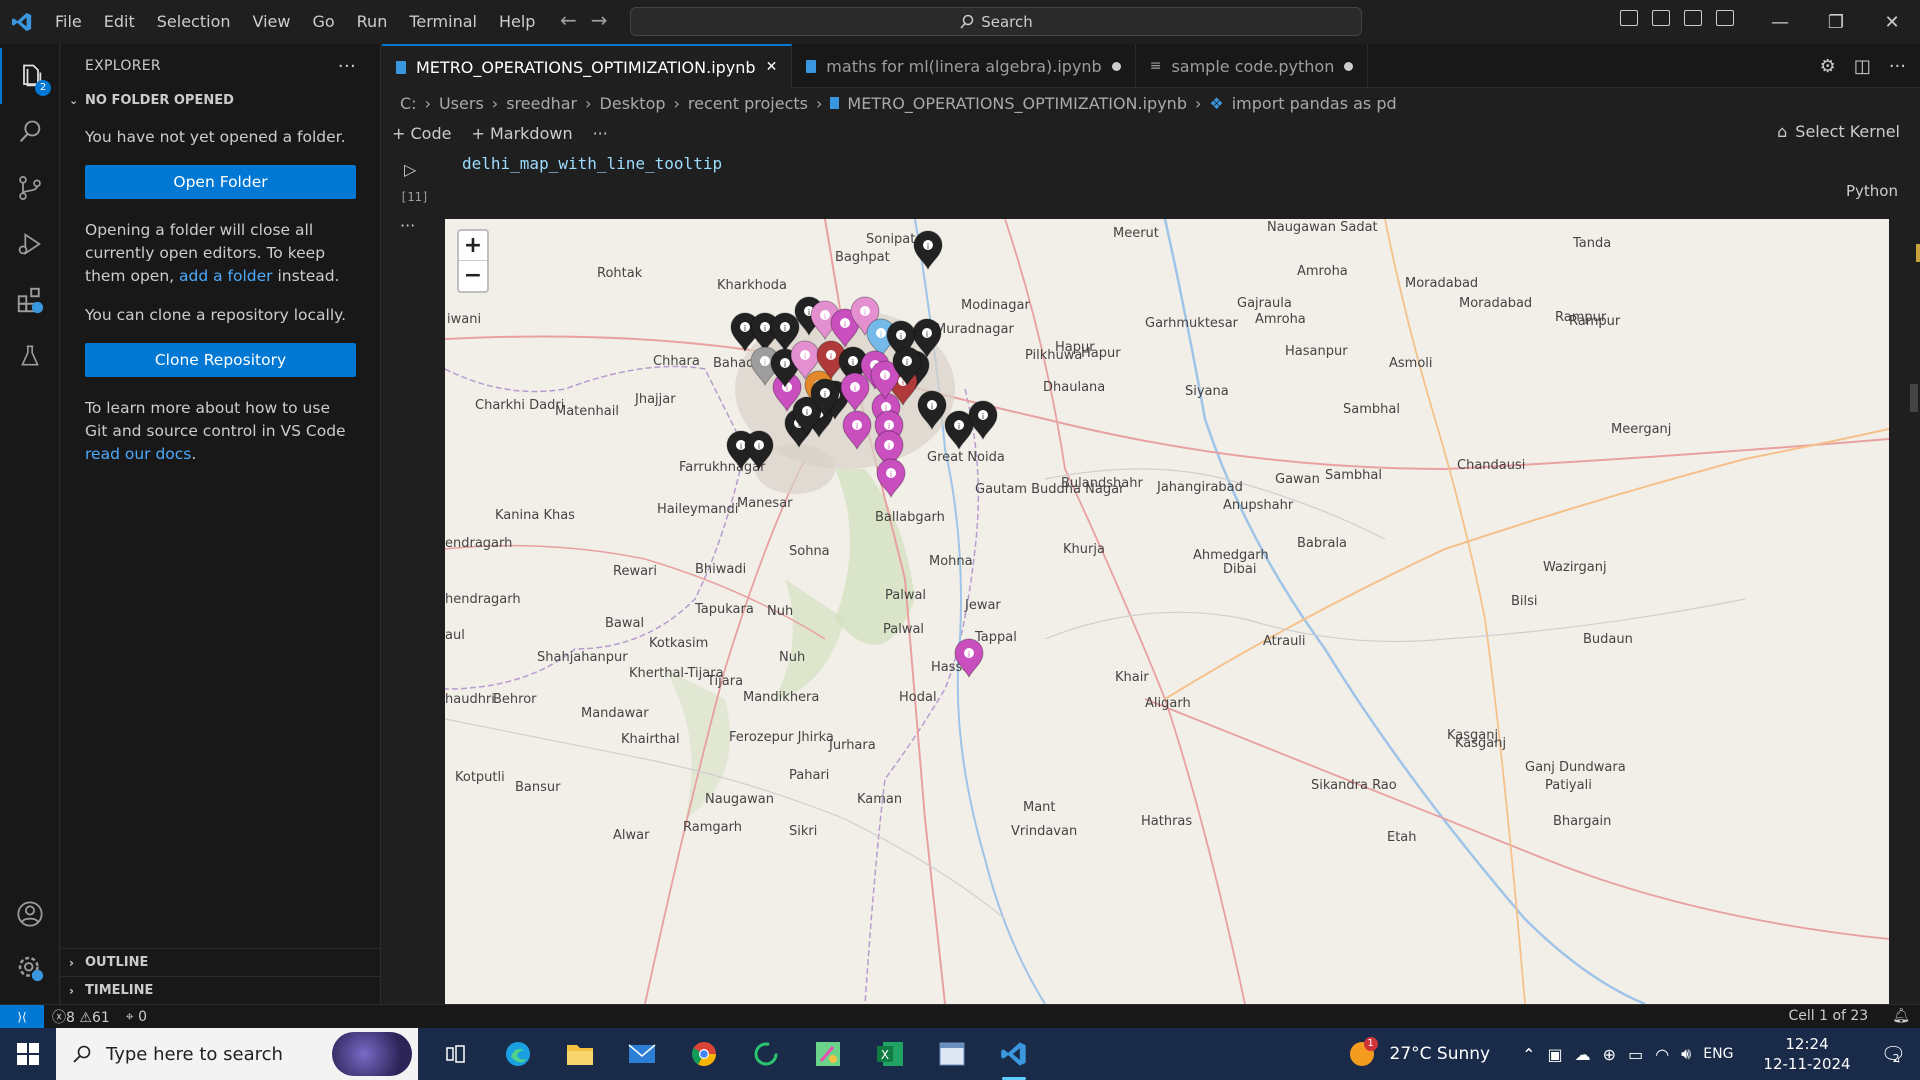 The image size is (1920, 1080). Describe the element at coordinates (517, 22) in the screenshot. I see `menu-help: Help` at that location.